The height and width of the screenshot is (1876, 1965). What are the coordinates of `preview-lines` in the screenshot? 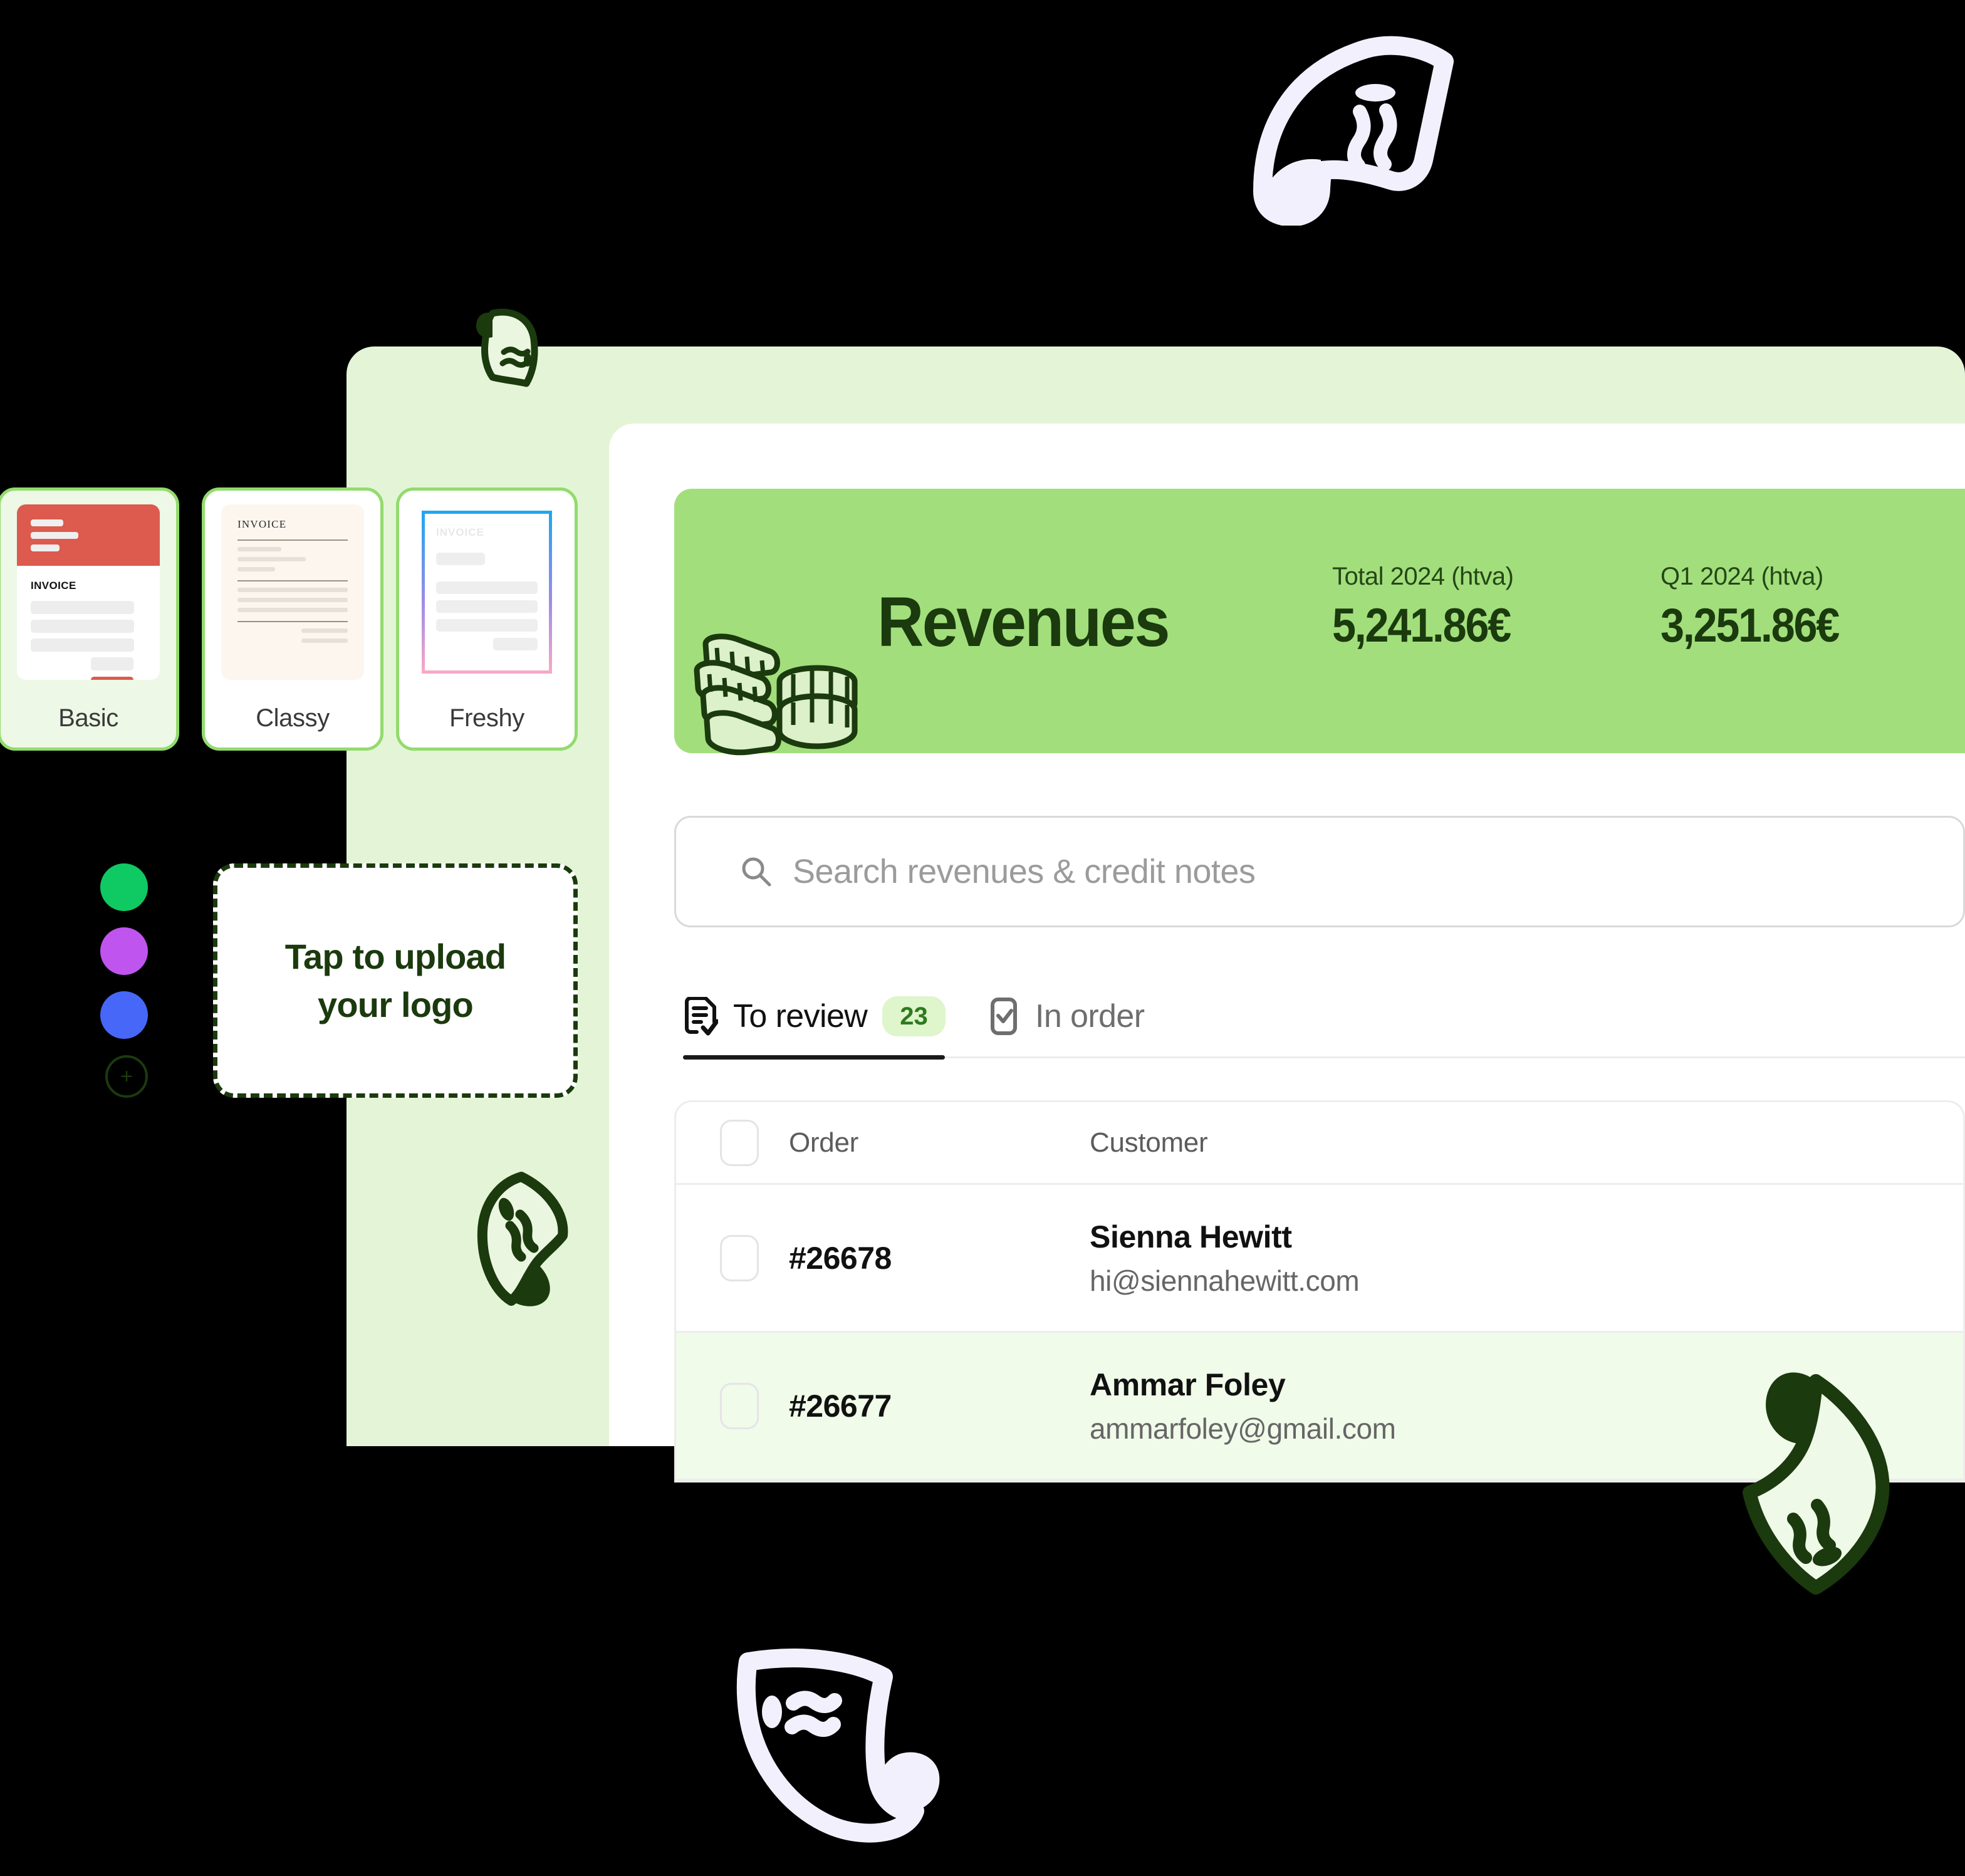 It's located at (95, 627).